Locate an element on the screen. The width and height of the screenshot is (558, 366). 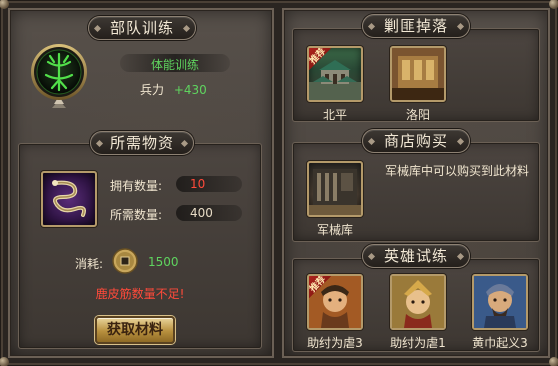
training-name-bar: 体能训练 is located at coordinates (175, 63).